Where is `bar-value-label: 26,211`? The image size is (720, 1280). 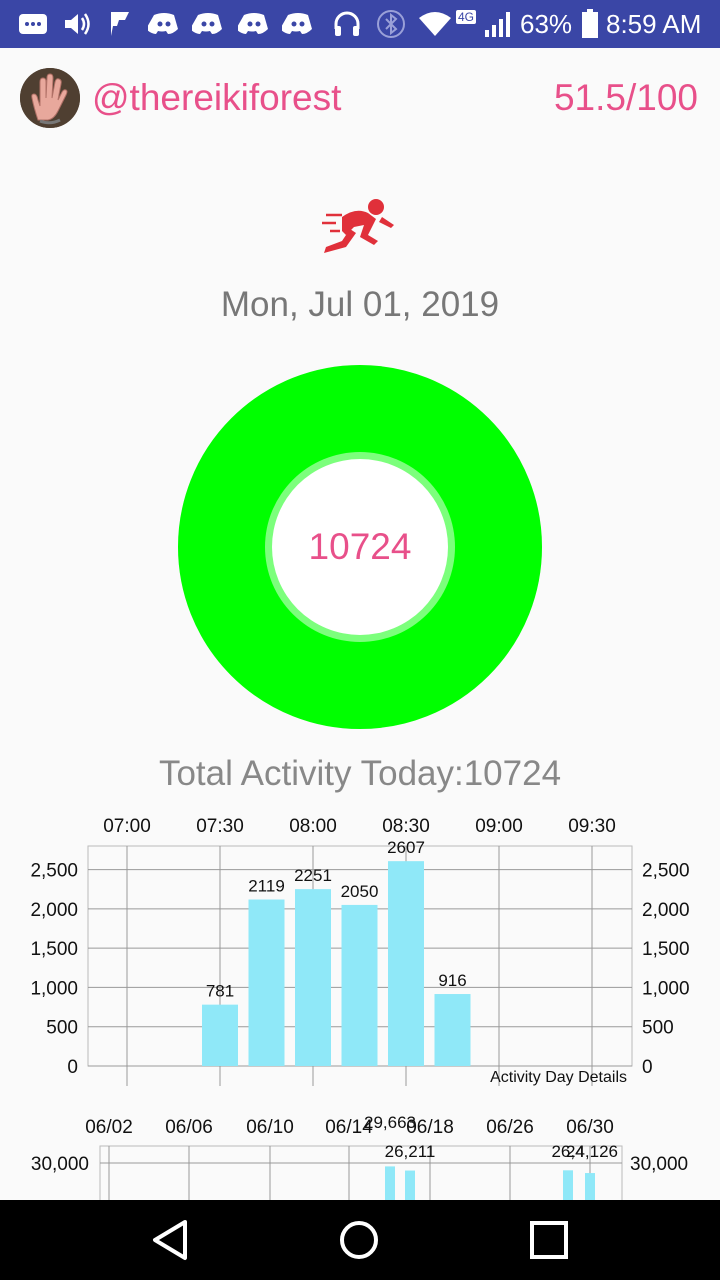
bar-value-label: 26,211 is located at coordinates (410, 1151).